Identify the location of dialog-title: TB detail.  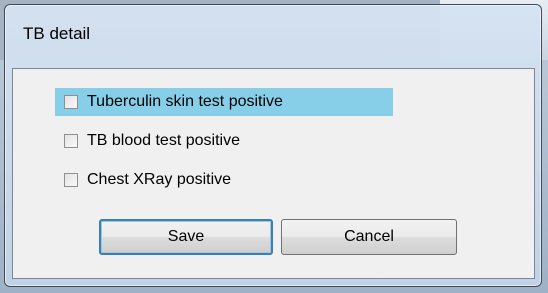
(57, 33).